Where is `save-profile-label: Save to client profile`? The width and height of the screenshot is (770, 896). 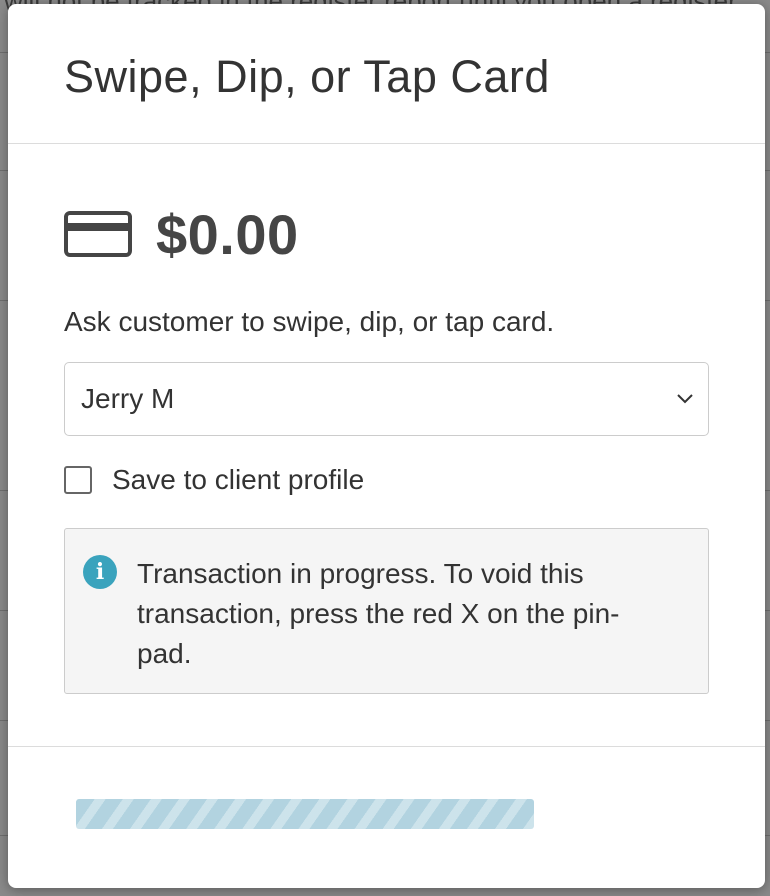
save-profile-label: Save to client profile is located at coordinates (238, 480).